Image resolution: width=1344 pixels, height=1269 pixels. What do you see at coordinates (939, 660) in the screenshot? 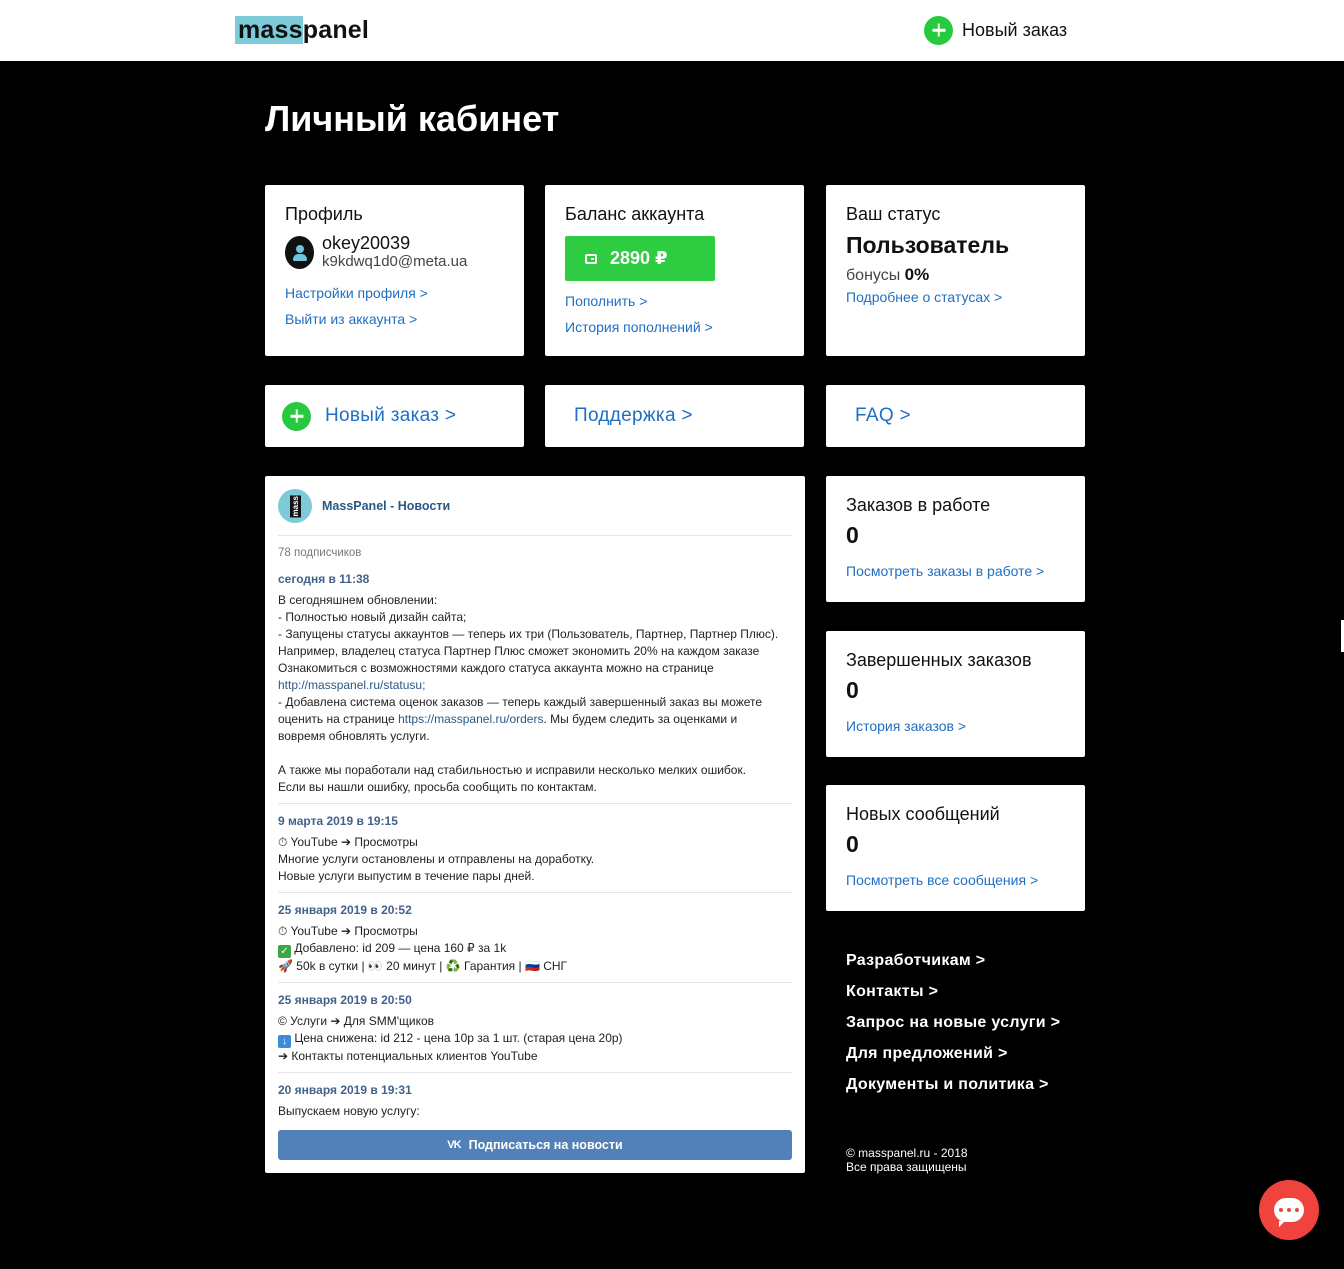
I see `completed-orders-title: Завершенных заказов` at bounding box center [939, 660].